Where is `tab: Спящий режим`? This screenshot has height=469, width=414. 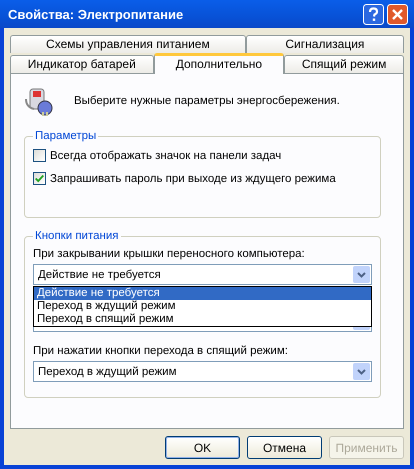 tab: Спящий режим is located at coordinates (344, 64).